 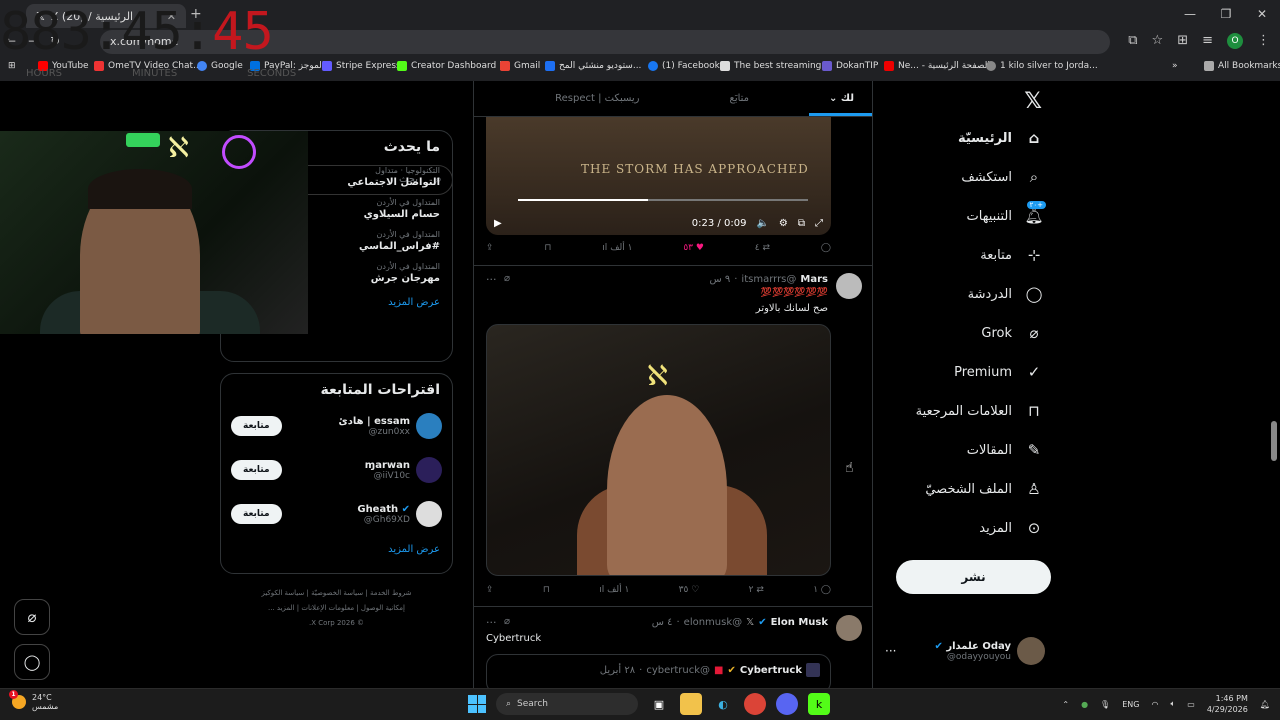 I want to click on nav-articles: ✎ المقالات, so click(x=1005, y=450).